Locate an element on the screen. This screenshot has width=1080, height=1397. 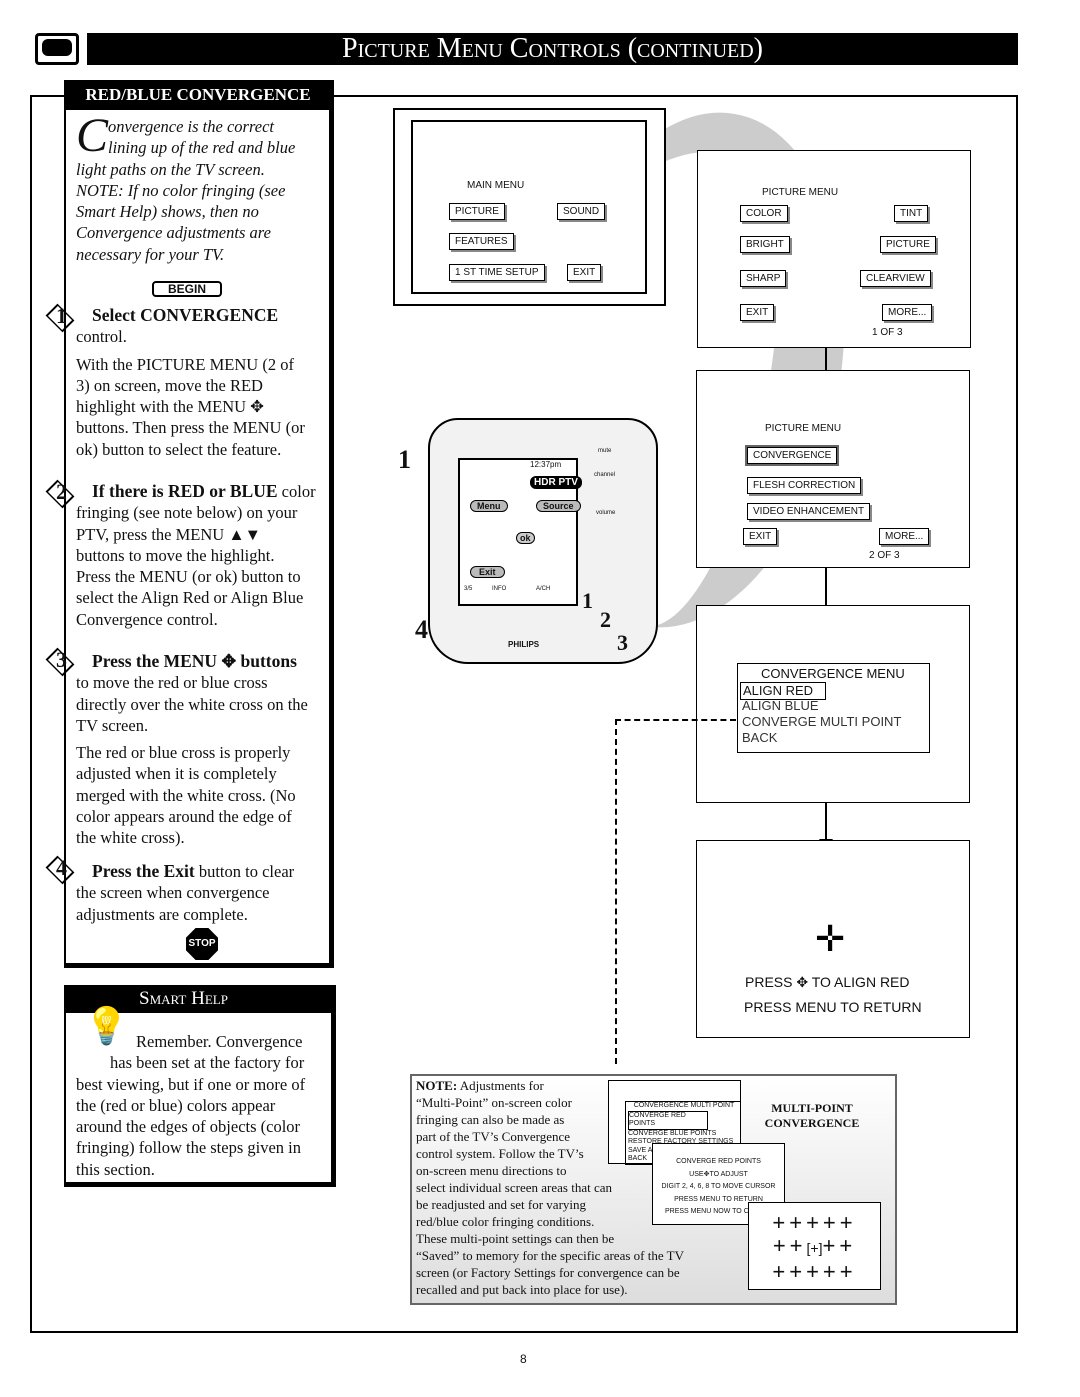
note-label: NOTE: is located at coordinates (437, 1085).